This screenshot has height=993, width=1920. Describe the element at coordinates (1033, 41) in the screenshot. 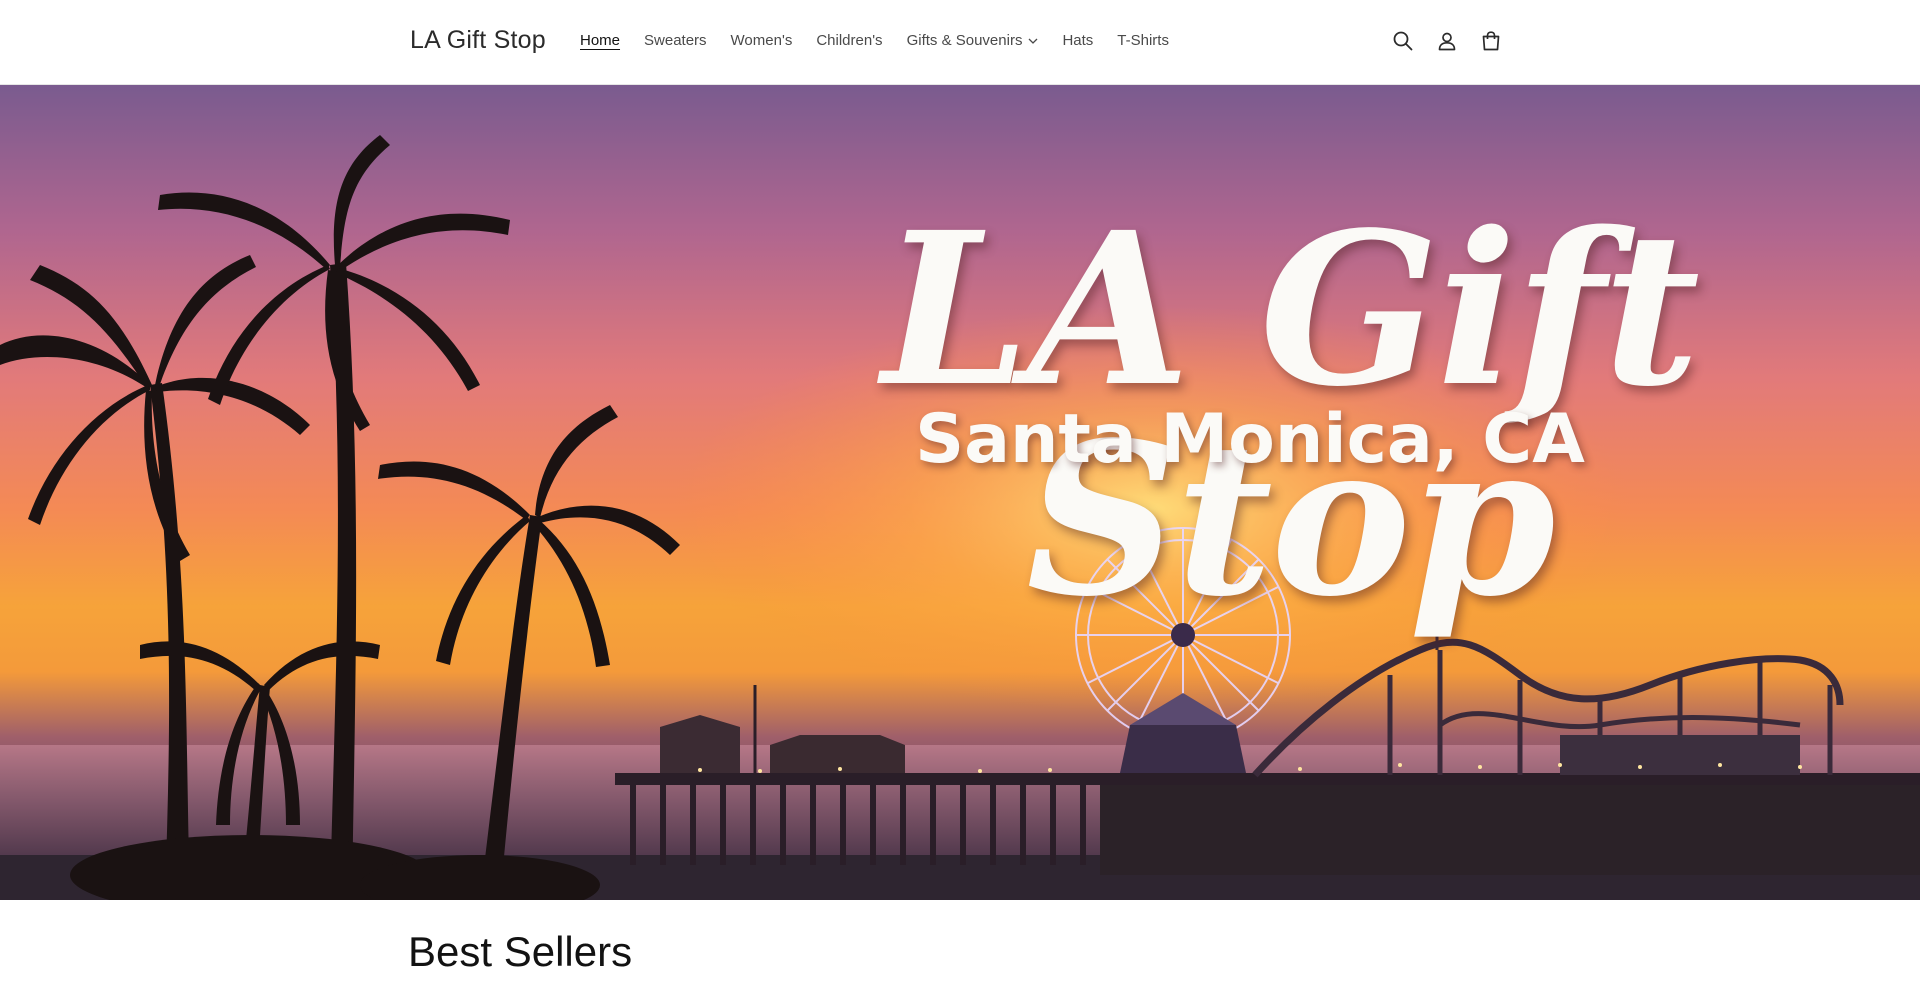

I see `chevron-down-icon` at that location.